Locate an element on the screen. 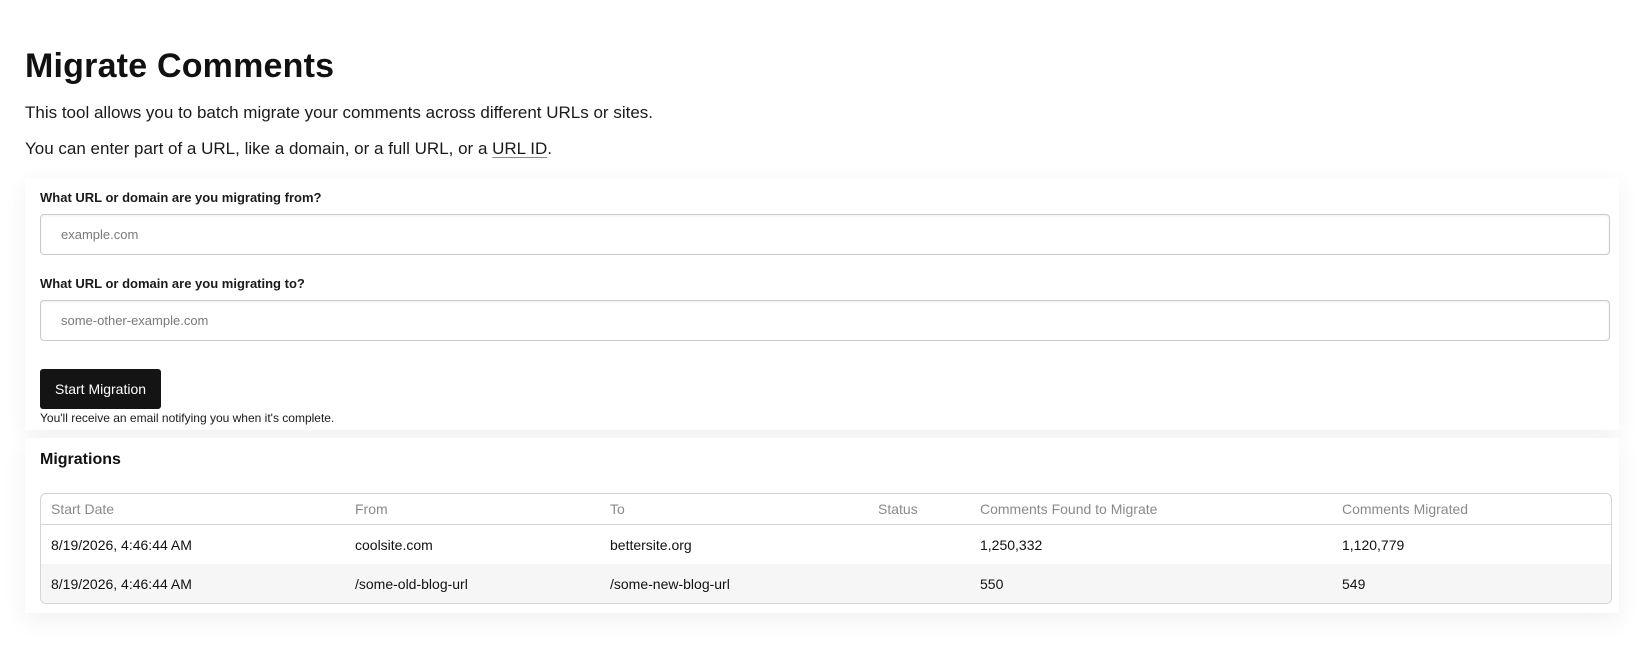 The image size is (1650, 649). column-header-status: Status is located at coordinates (919, 509).